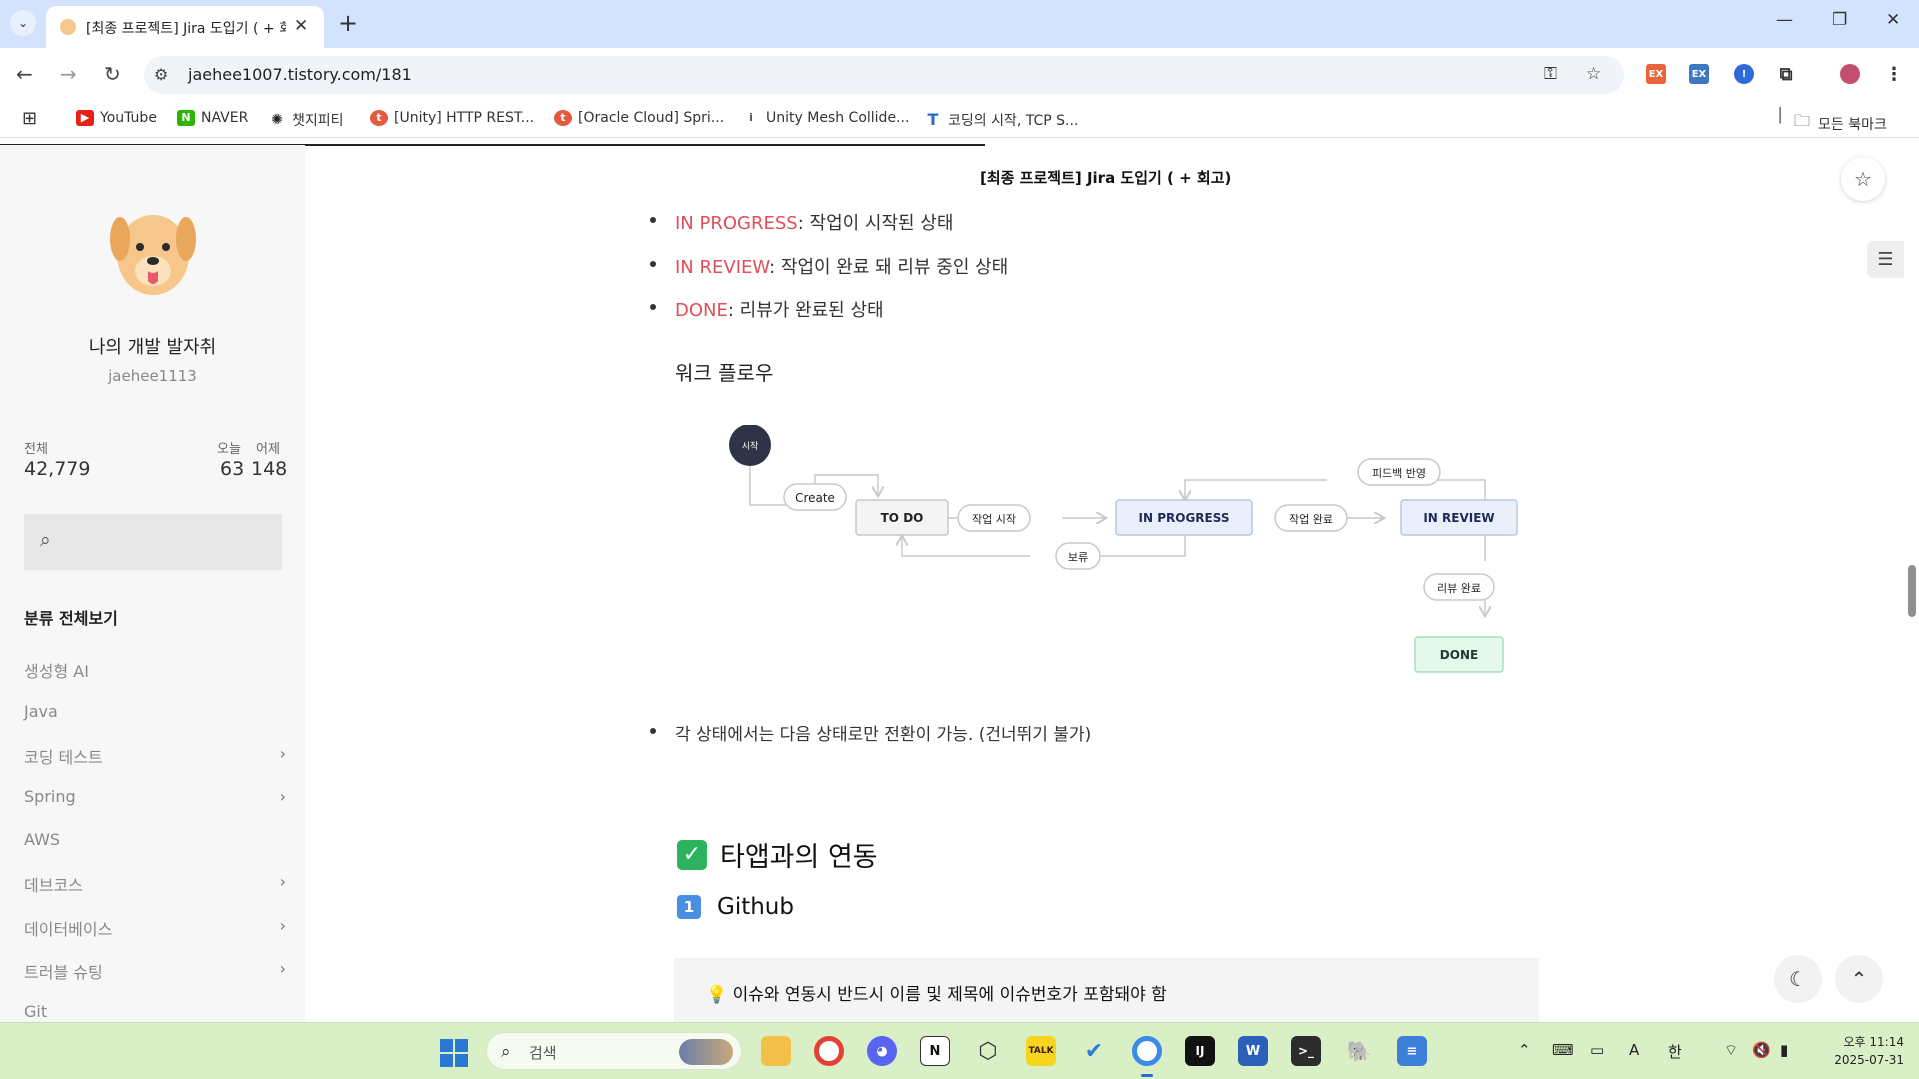 The width and height of the screenshot is (1919, 1079). I want to click on category-item: Java, so click(155, 714).